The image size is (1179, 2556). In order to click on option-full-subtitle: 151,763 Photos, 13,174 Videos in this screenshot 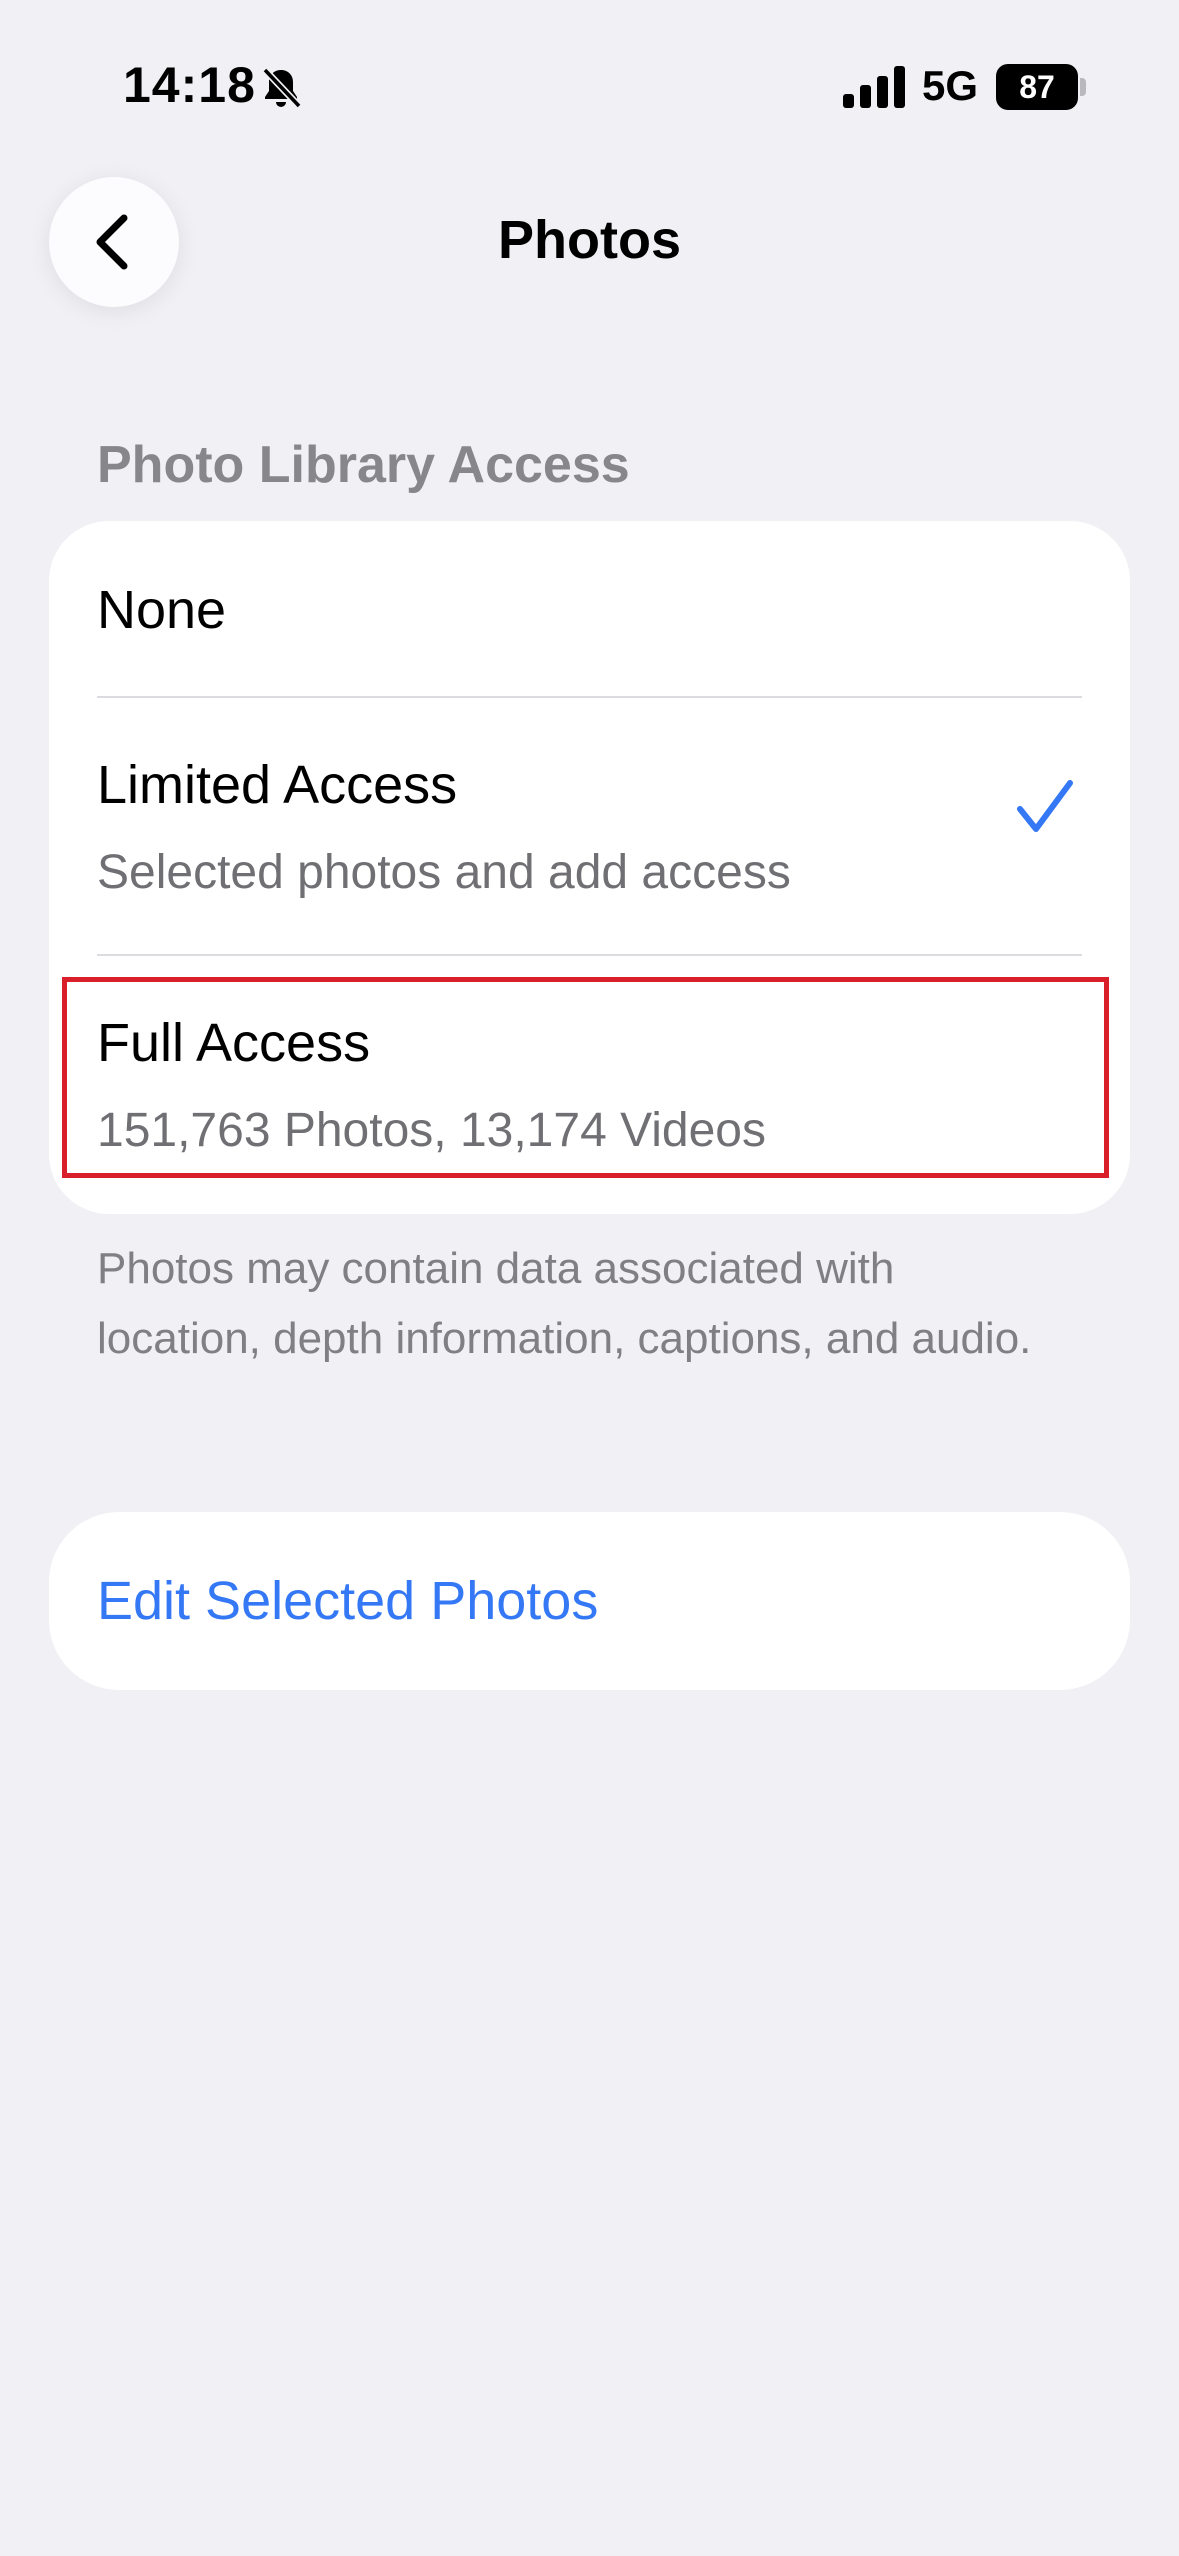, I will do `click(431, 1130)`.